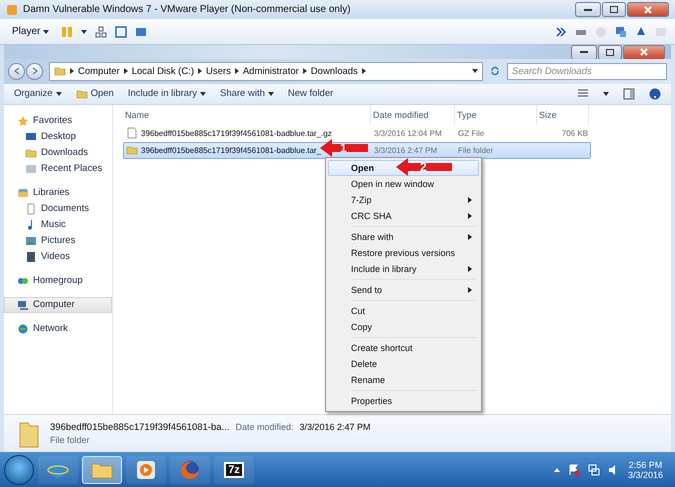 This screenshot has width=675, height=487. What do you see at coordinates (563, 114) in the screenshot?
I see `column-header: Size` at bounding box center [563, 114].